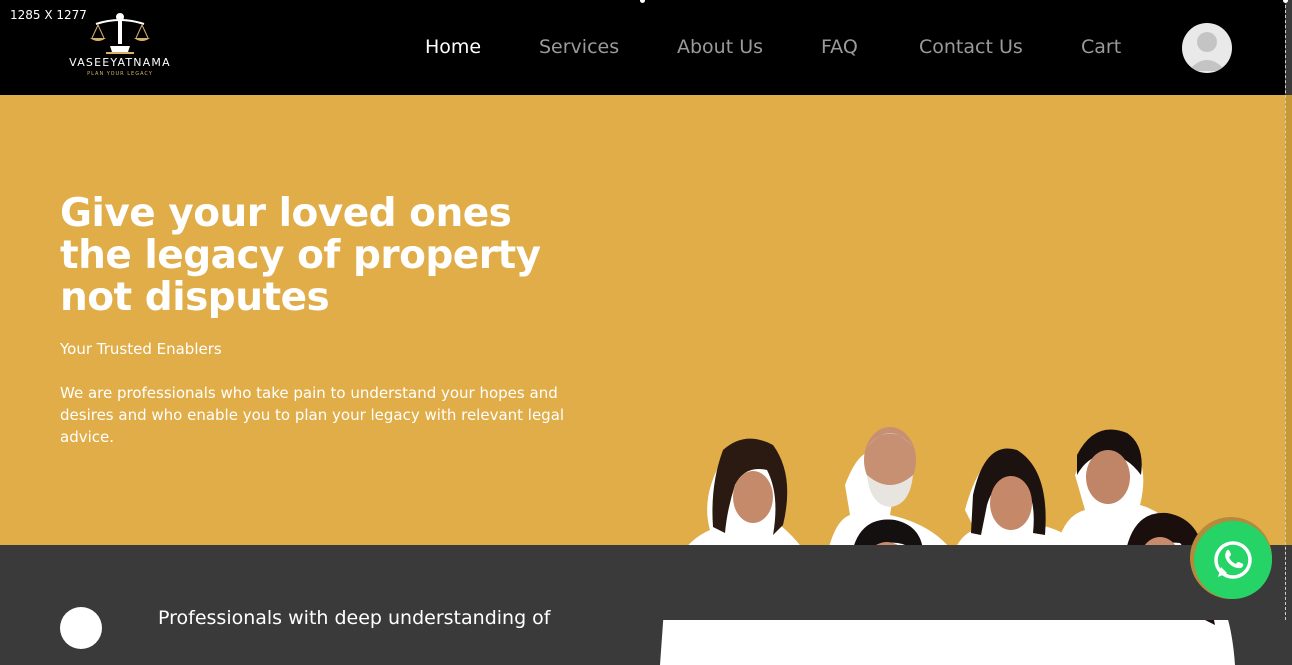 Image resolution: width=1292 pixels, height=665 pixels. What do you see at coordinates (48, 15) in the screenshot?
I see `dimensions-overlay-label: 1285 X 1277` at bounding box center [48, 15].